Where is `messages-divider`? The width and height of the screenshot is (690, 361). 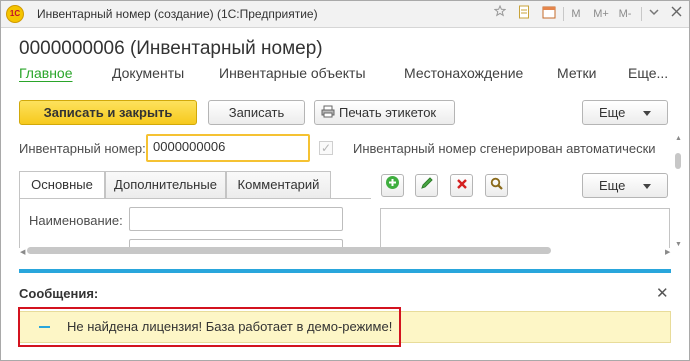
messages-divider is located at coordinates (345, 271).